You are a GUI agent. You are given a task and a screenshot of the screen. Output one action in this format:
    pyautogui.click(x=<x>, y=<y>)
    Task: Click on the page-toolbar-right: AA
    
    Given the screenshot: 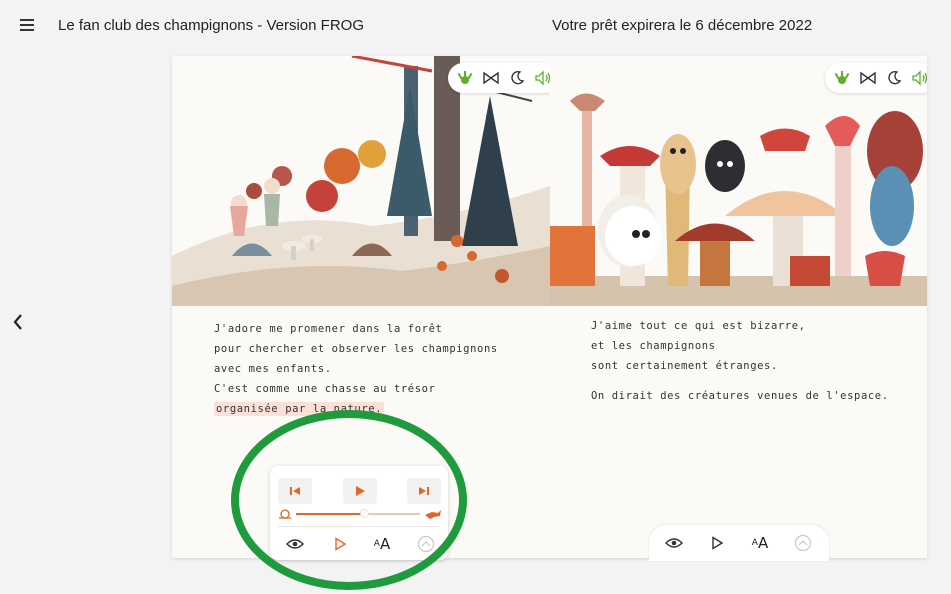 What is the action you would take?
    pyautogui.click(x=739, y=543)
    